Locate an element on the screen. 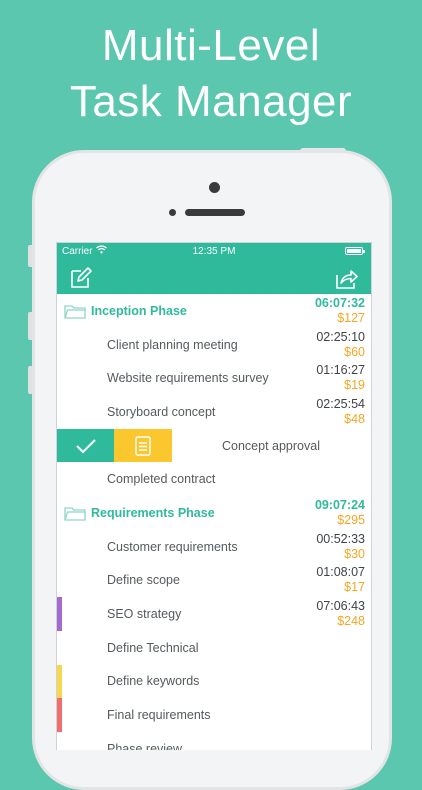 The width and height of the screenshot is (422, 790). nav-bar is located at coordinates (214, 277).